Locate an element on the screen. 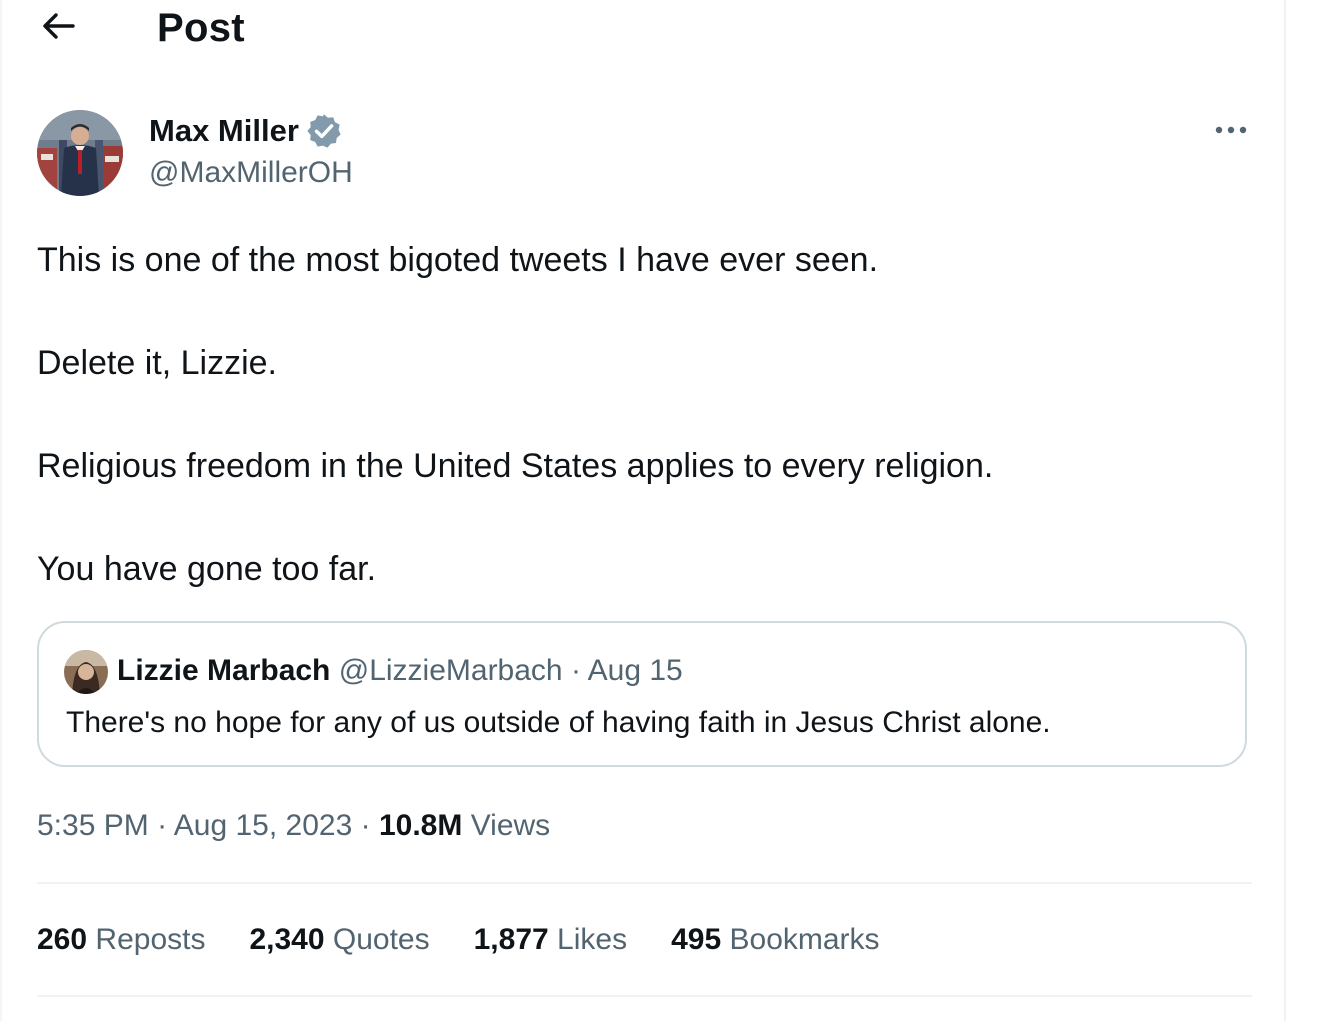 Image resolution: width=1323 pixels, height=1021 pixels. column-right-border is located at coordinates (1285, 510).